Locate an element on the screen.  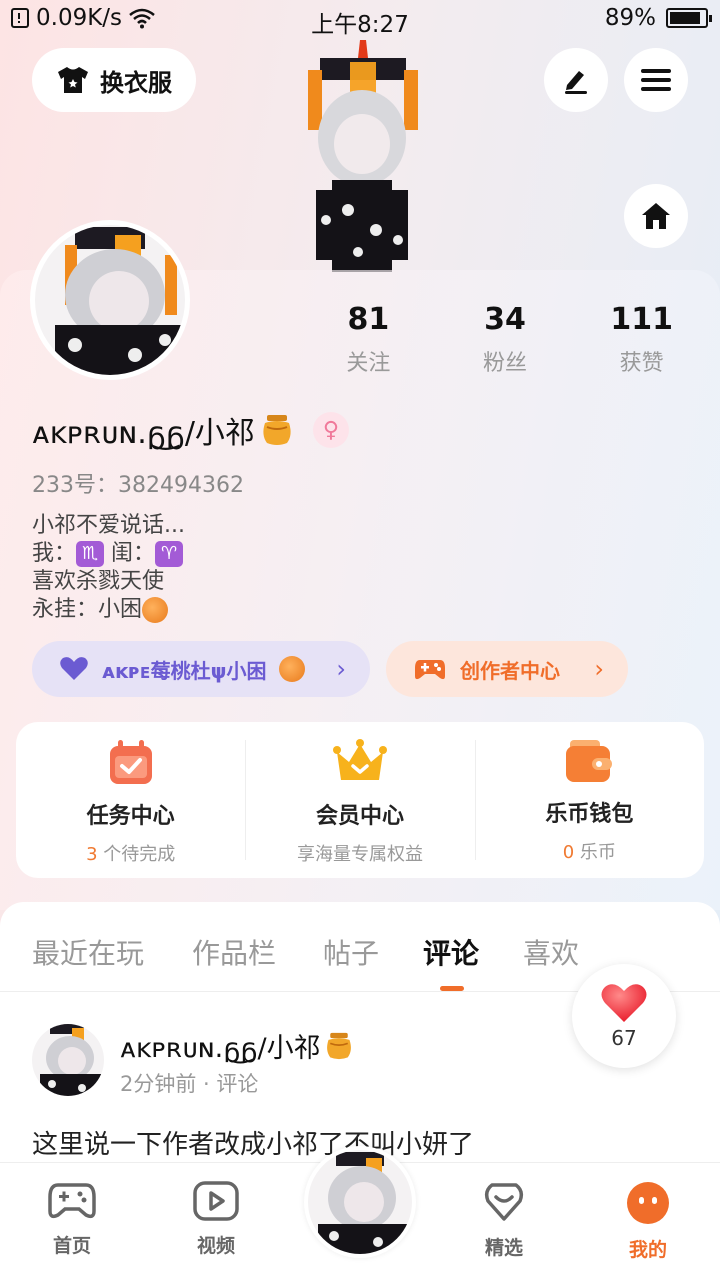
menu-button is located at coordinates (656, 80).